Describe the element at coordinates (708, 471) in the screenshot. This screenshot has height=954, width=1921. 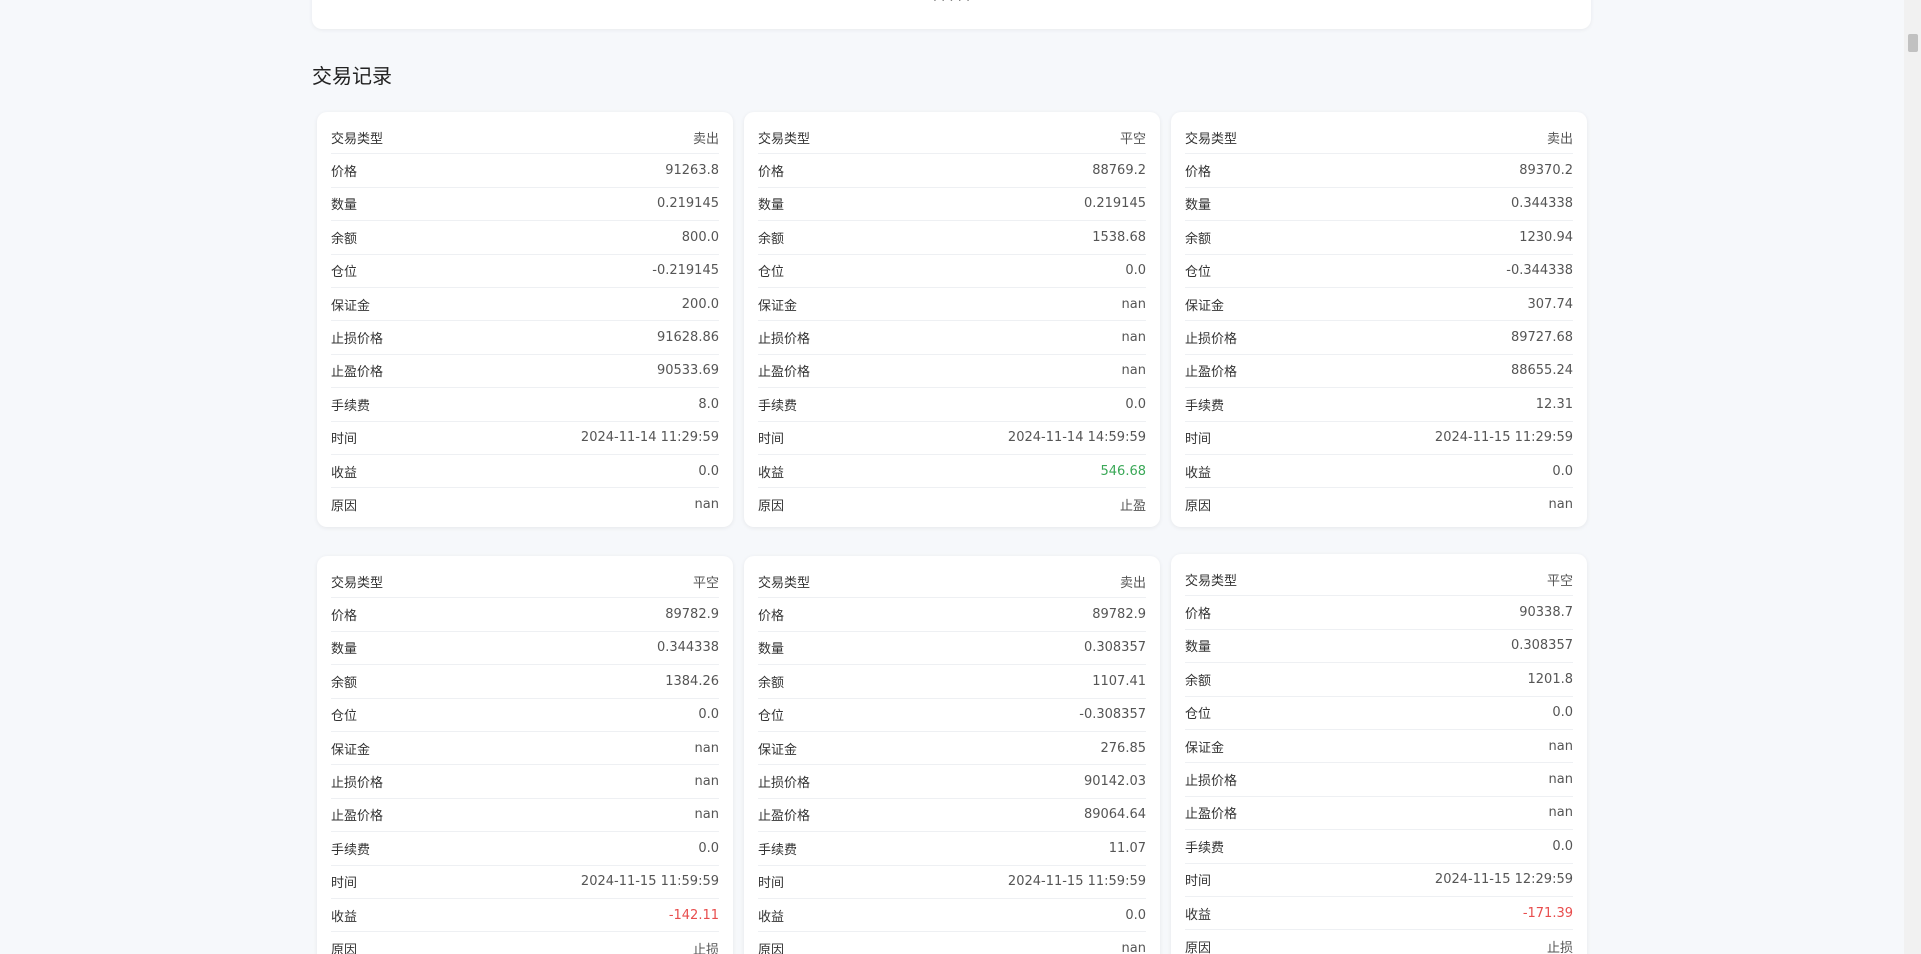
I see `field-value: 0.0` at that location.